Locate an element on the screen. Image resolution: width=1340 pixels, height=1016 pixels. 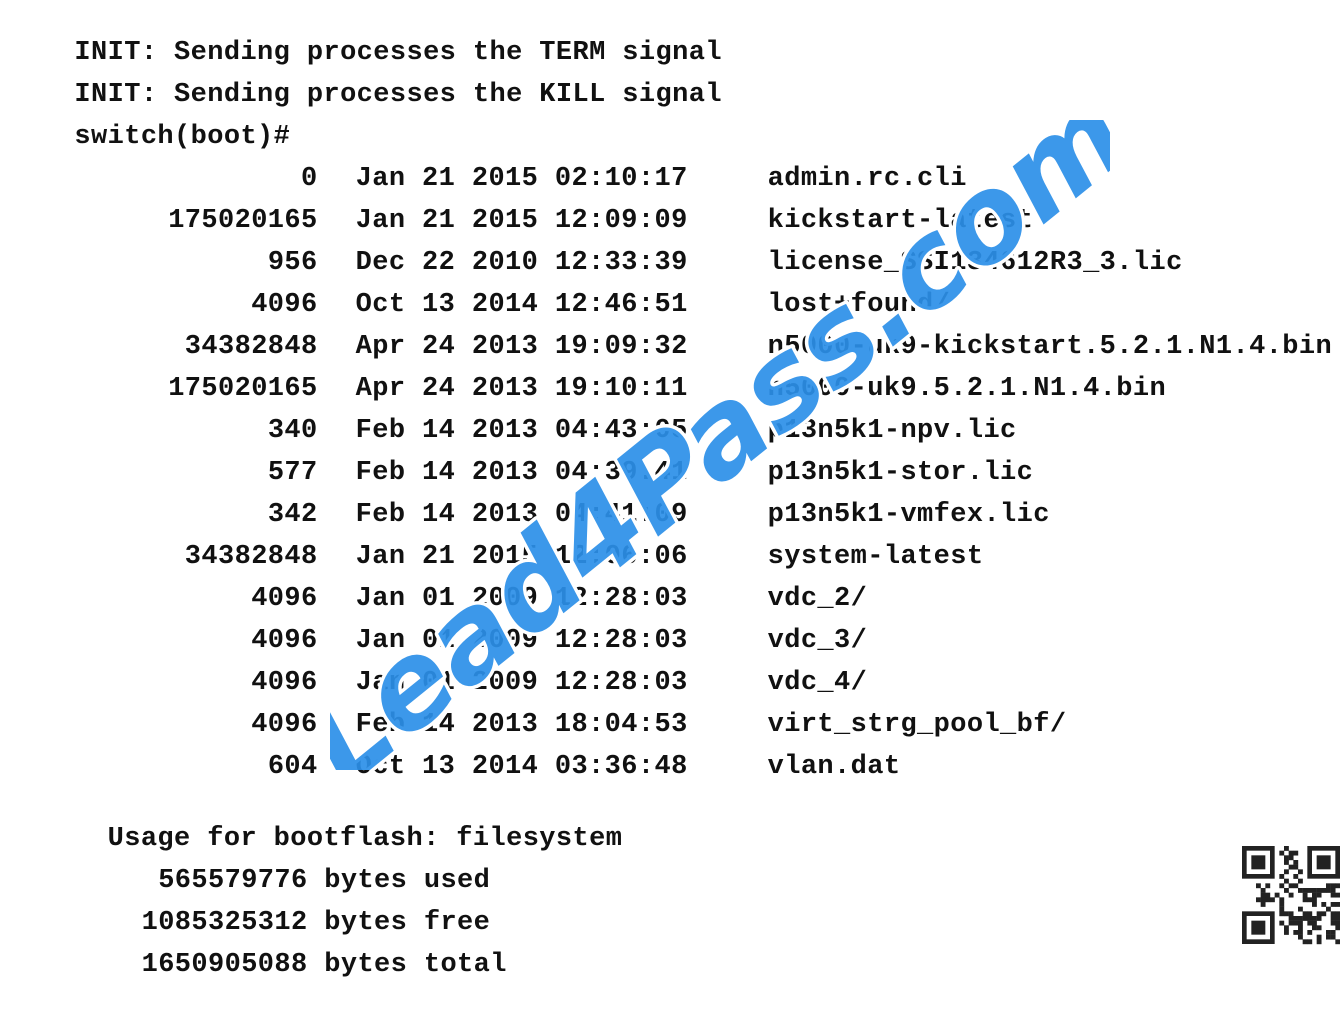
usage-heading: Usage for bootflash: filesystem is located at coordinates (315, 821).